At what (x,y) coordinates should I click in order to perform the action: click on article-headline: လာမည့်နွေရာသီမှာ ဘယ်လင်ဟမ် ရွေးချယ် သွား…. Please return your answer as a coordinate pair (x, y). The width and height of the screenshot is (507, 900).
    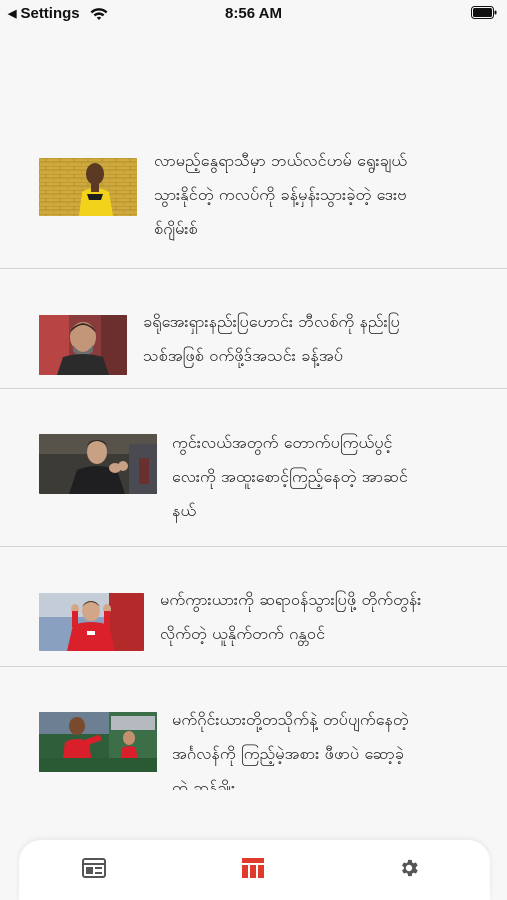
    Looking at the image, I should click on (319, 195).